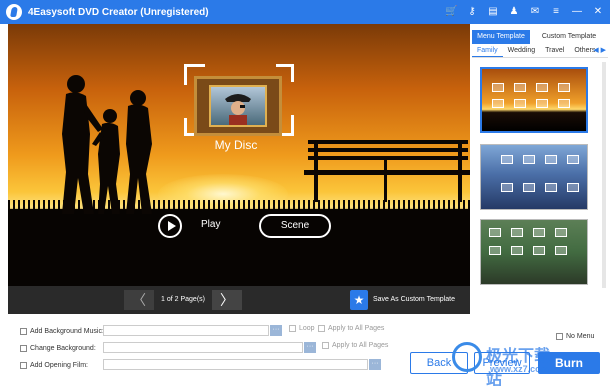 The height and width of the screenshot is (386, 610). Describe the element at coordinates (514, 12) in the screenshot. I see `user-icon: ♟` at that location.